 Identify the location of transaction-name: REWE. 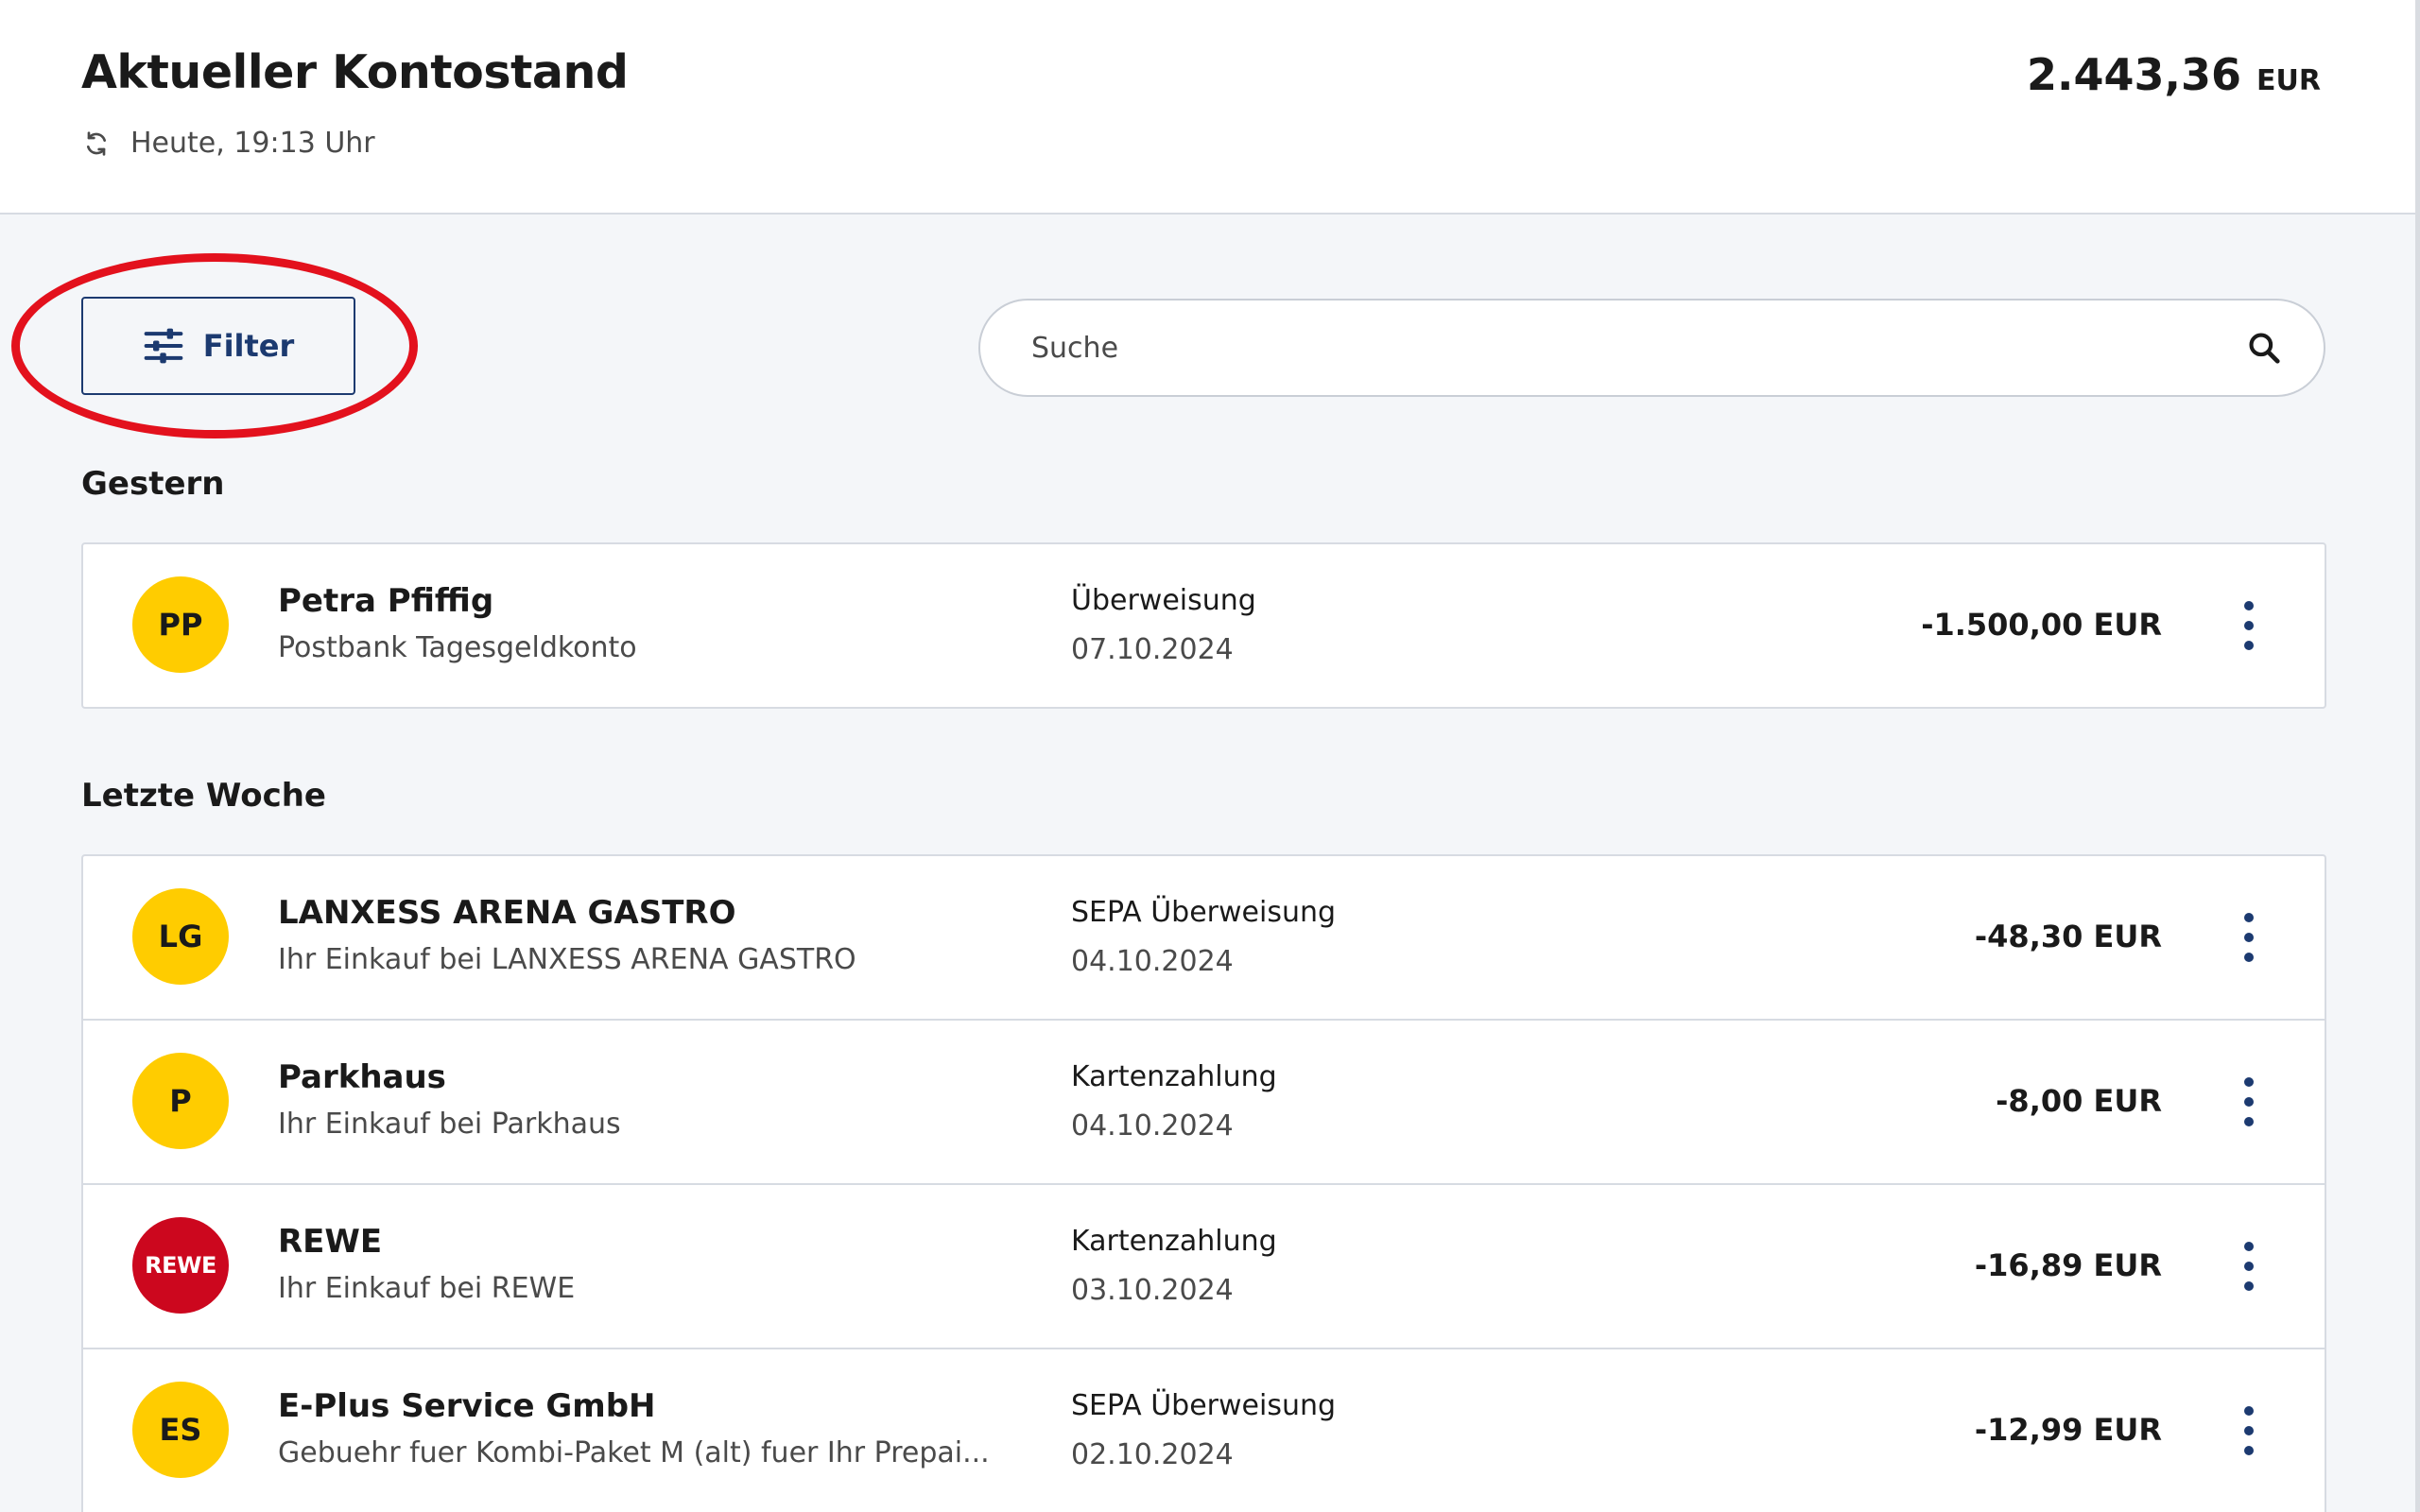
(330, 1242).